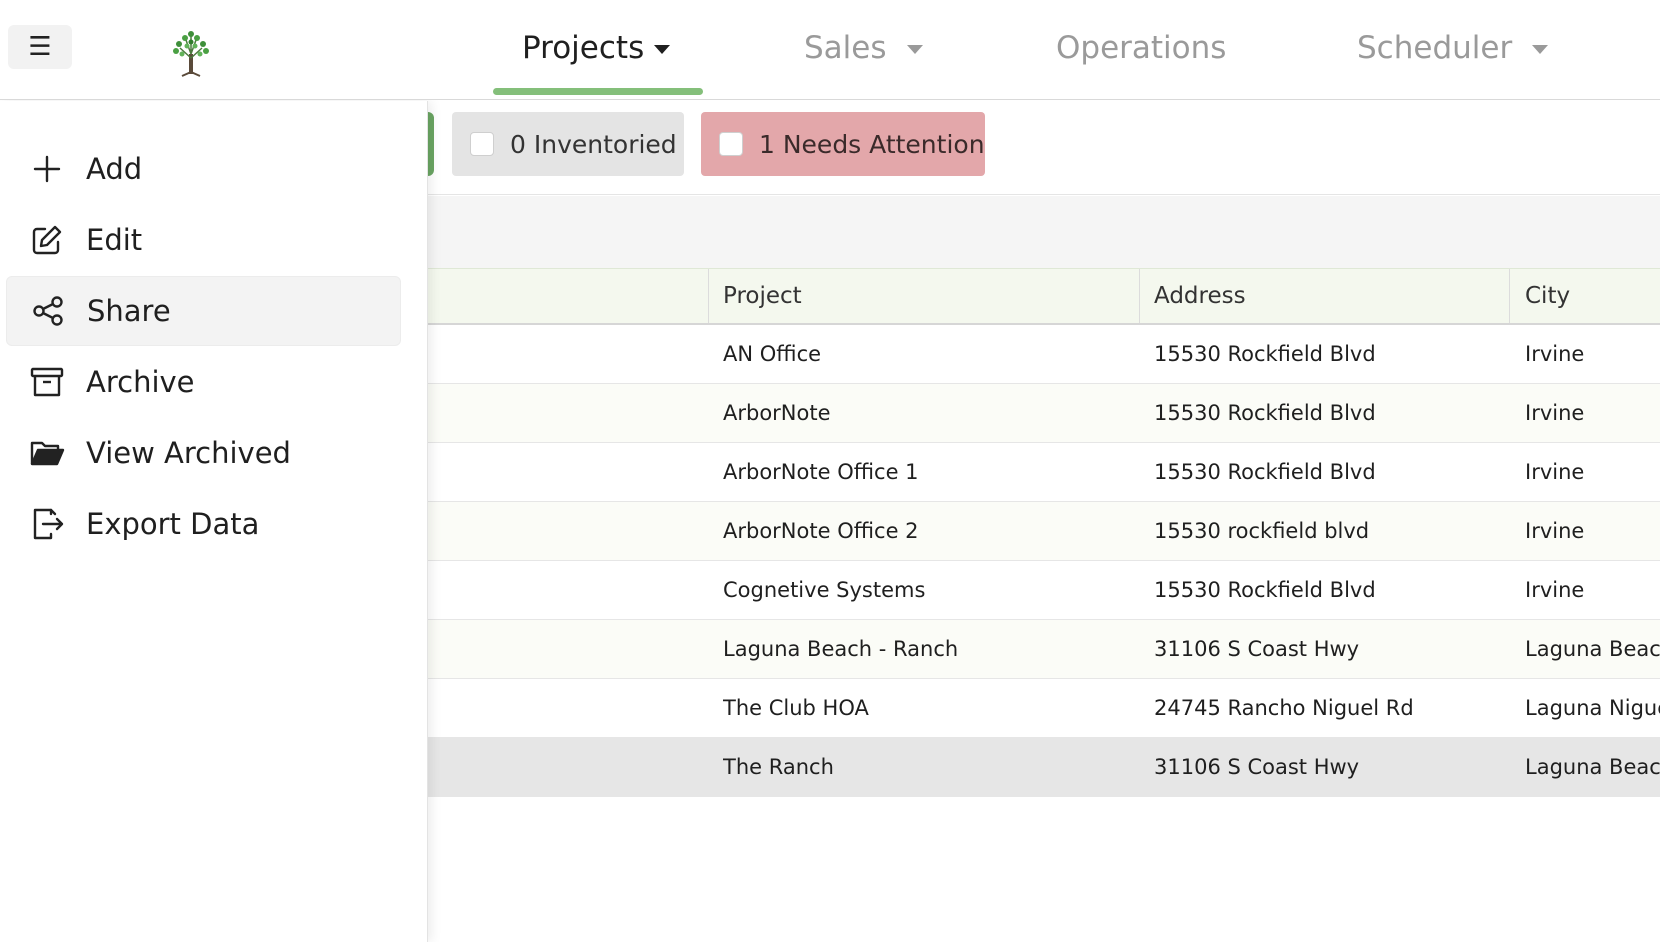 The height and width of the screenshot is (942, 1660). What do you see at coordinates (203, 169) in the screenshot?
I see `sidebar-item-add: Add` at bounding box center [203, 169].